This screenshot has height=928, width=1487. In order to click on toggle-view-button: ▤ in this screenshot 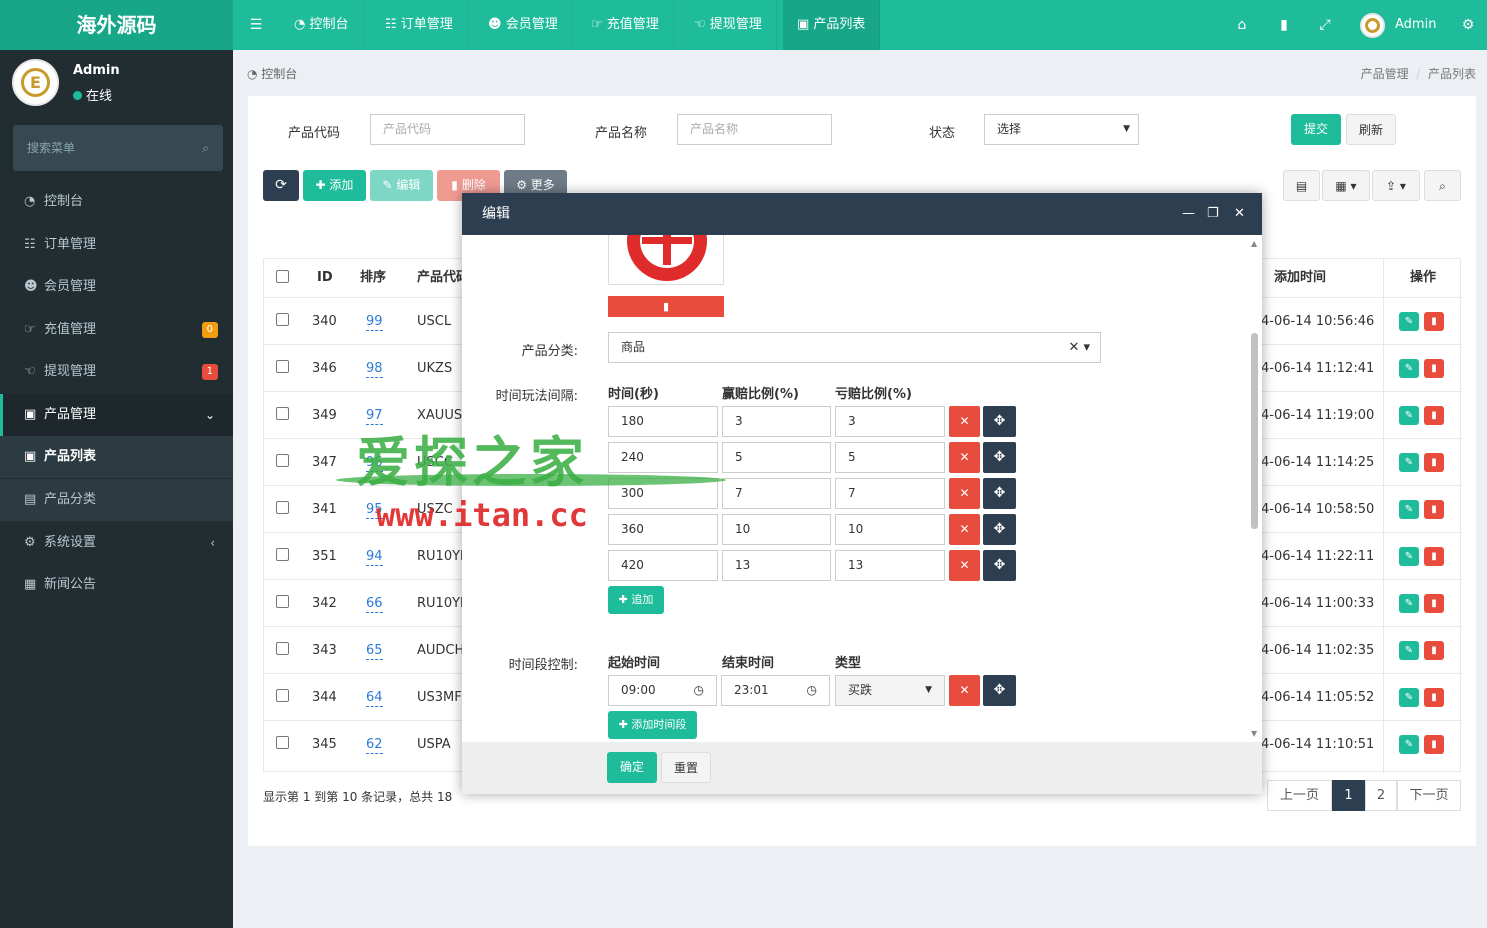, I will do `click(1301, 185)`.